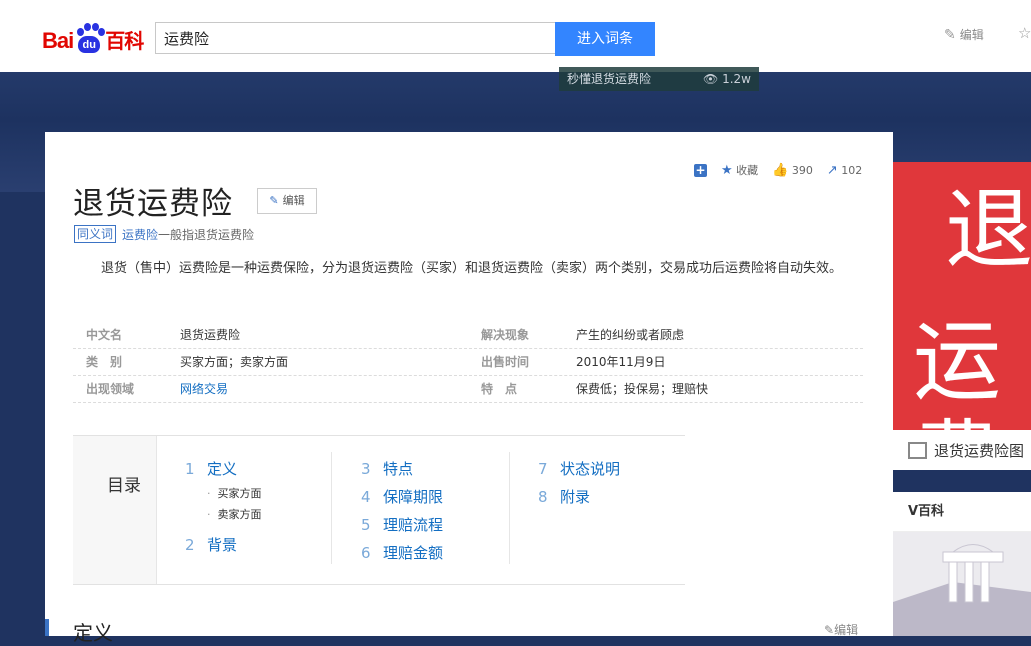 The height and width of the screenshot is (646, 1031). I want to click on info-key: 中文名, so click(104, 335).